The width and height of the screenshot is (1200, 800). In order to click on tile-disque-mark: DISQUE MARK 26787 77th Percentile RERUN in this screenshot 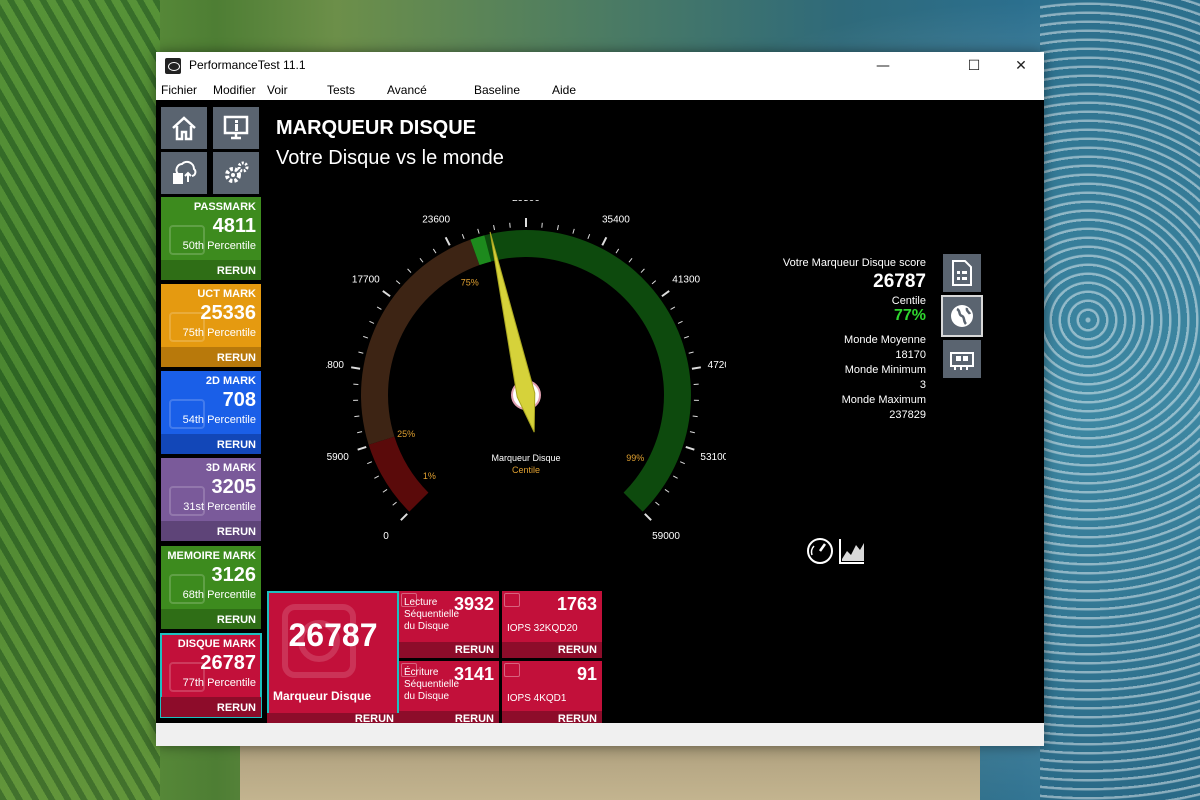, I will do `click(211, 675)`.